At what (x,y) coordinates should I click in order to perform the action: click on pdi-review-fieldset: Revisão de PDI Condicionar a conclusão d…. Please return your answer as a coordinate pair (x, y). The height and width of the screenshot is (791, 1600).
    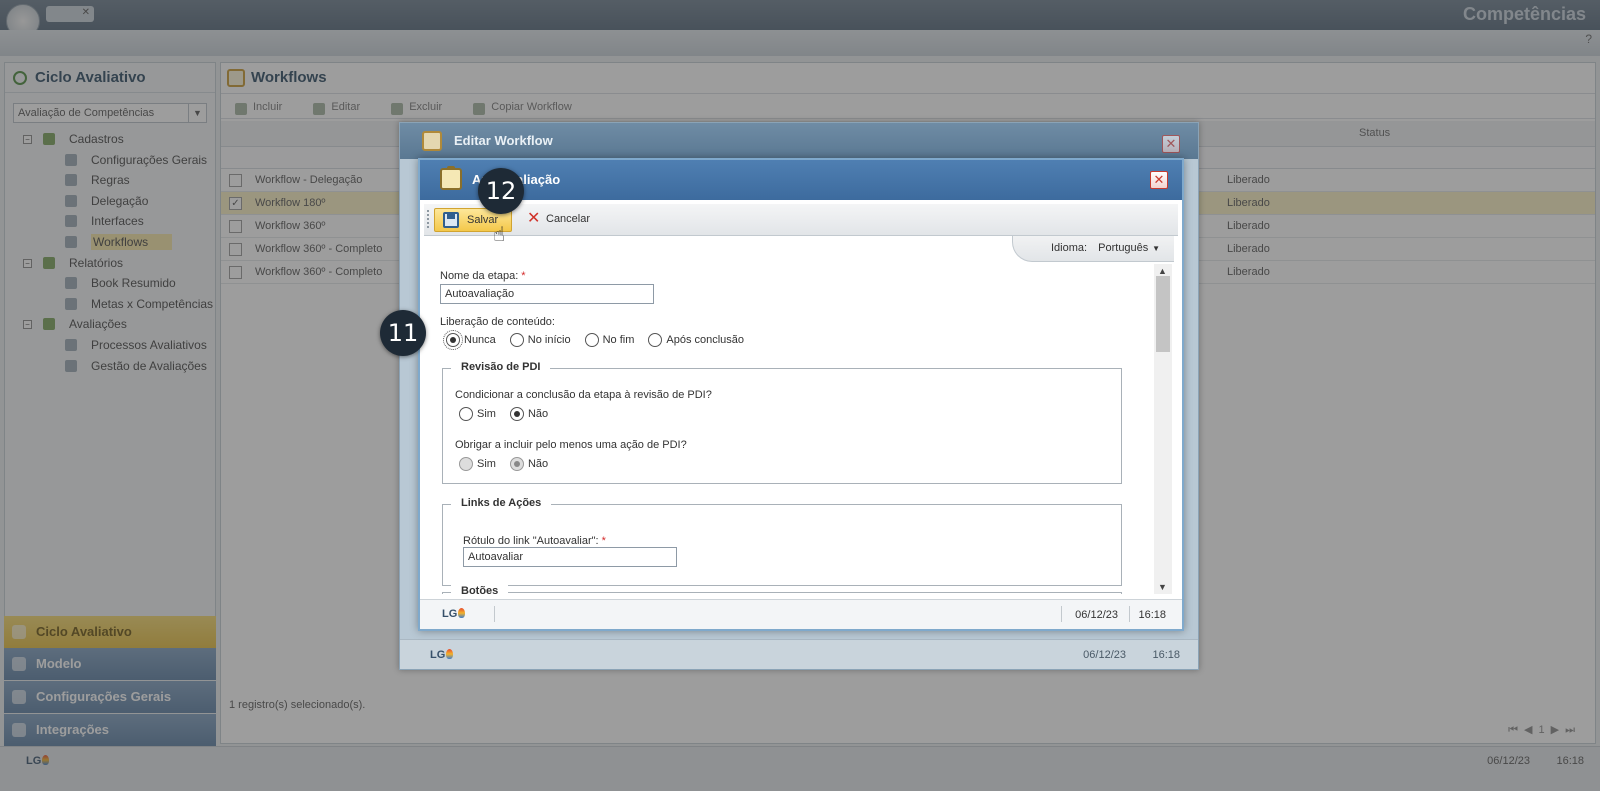
    Looking at the image, I should click on (782, 422).